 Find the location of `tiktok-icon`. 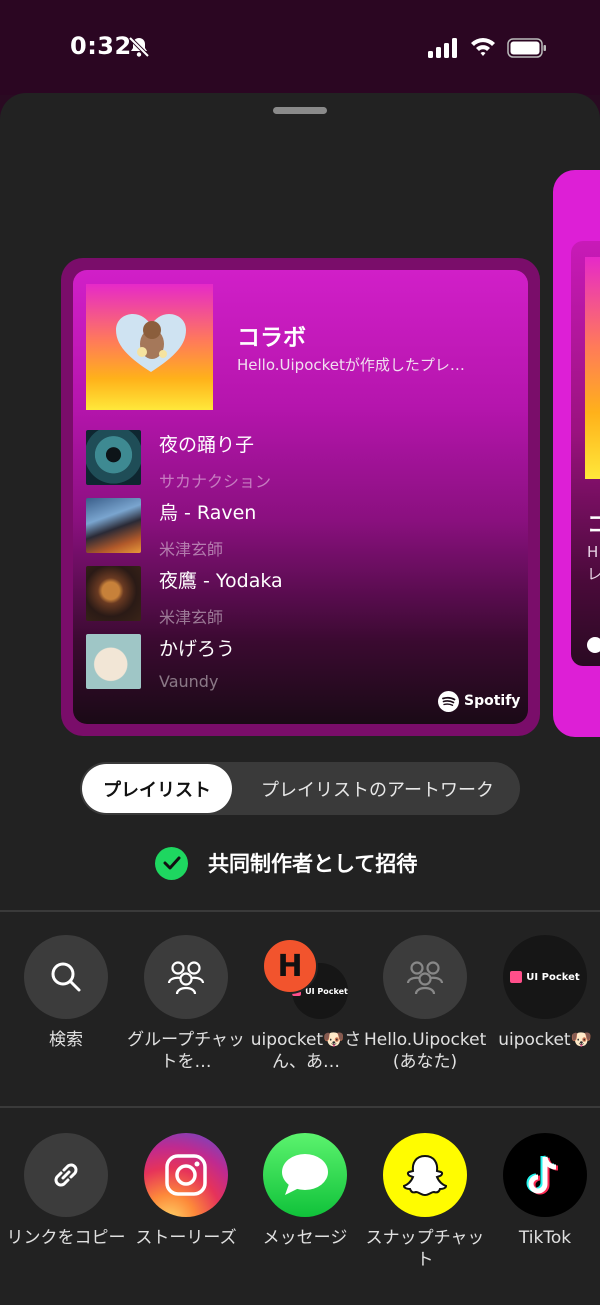

tiktok-icon is located at coordinates (545, 1175).